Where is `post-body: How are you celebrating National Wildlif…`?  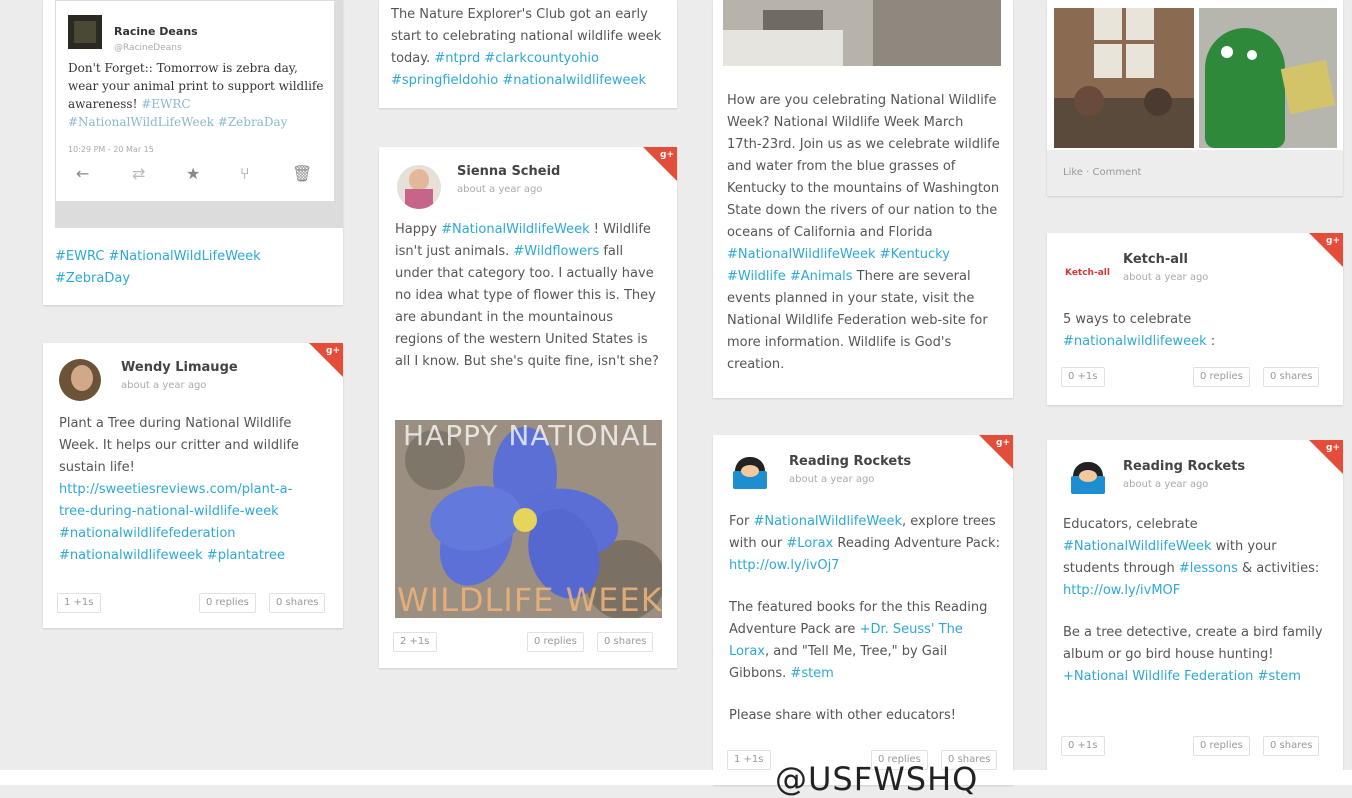
post-body: How are you celebrating National Wildlif… is located at coordinates (863, 232).